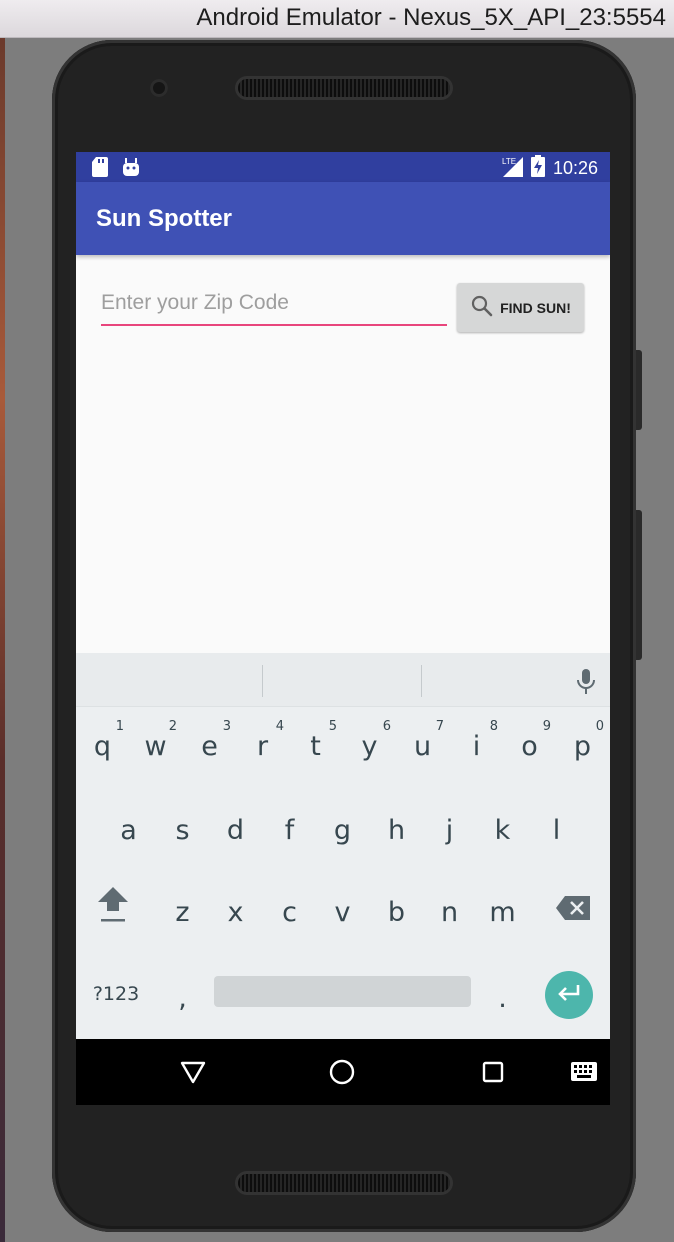 The image size is (674, 1242). I want to click on key-e: 3e, so click(209, 742).